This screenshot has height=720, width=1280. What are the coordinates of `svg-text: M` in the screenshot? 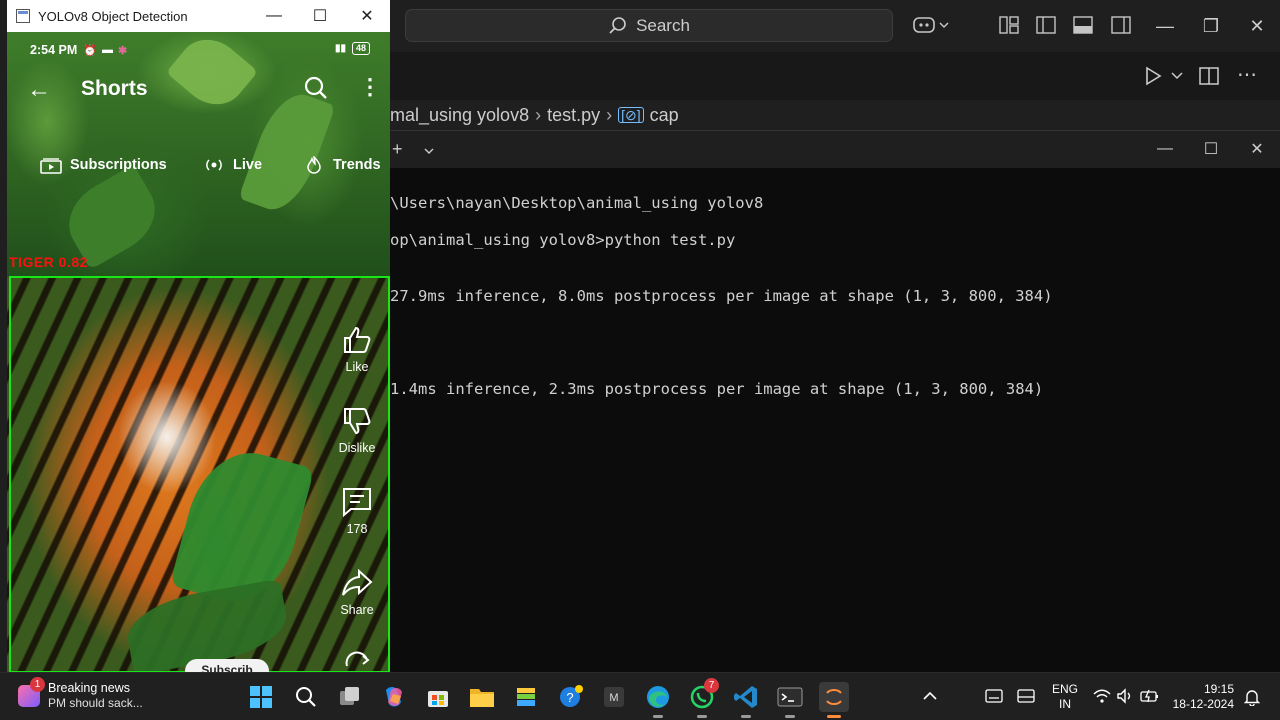 It's located at (613, 698).